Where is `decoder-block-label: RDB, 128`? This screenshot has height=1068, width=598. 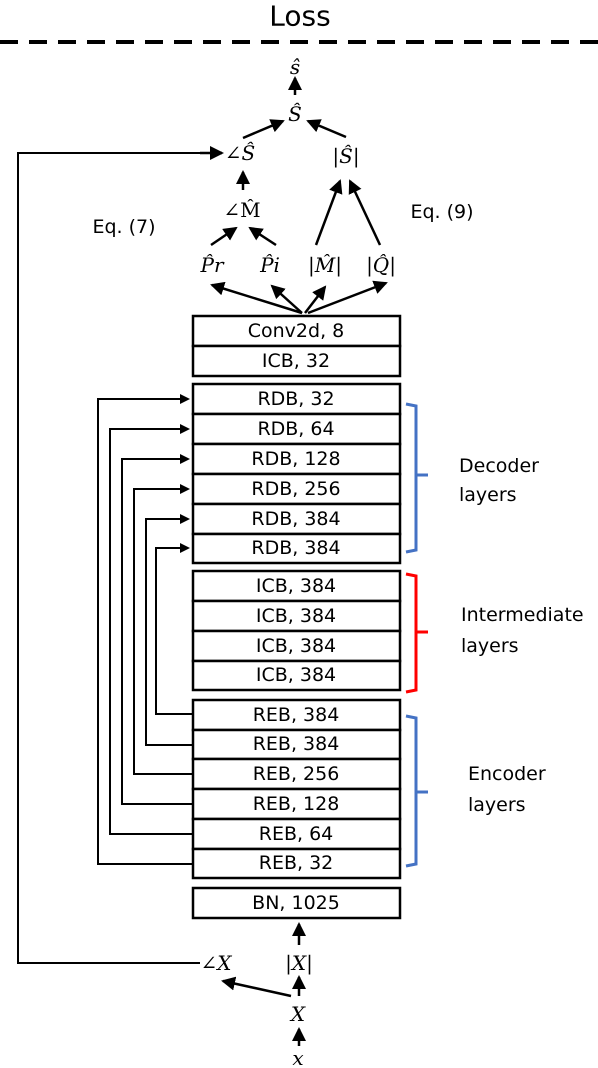 decoder-block-label: RDB, 128 is located at coordinates (295, 459).